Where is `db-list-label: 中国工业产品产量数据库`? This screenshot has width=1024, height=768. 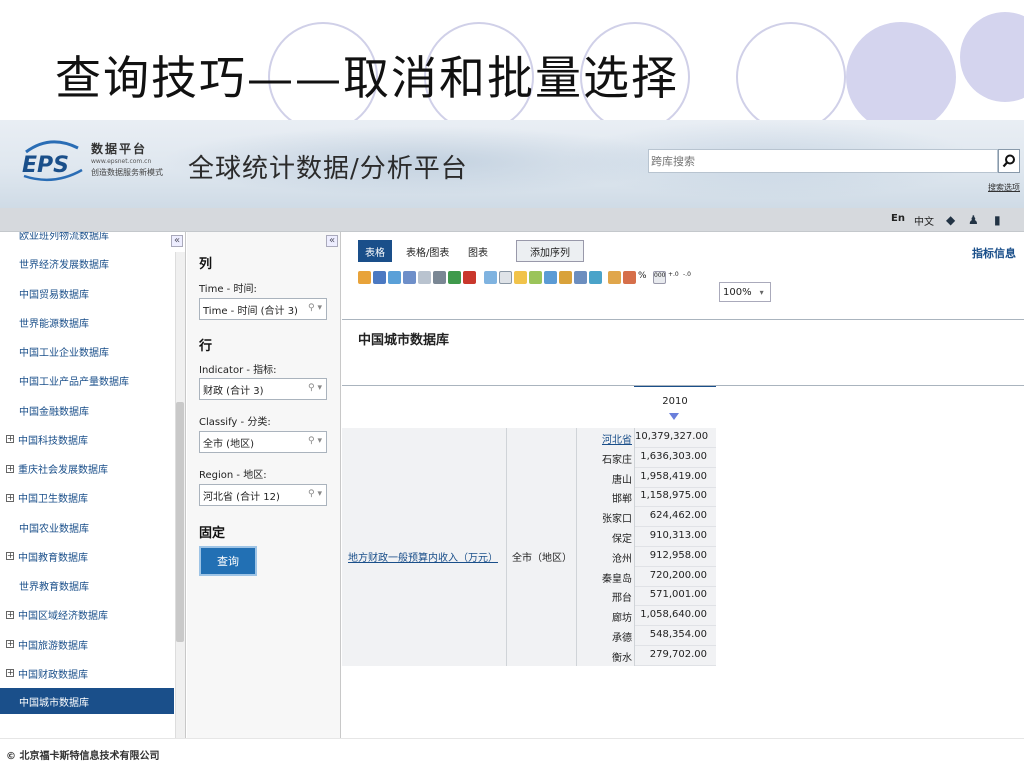
db-list-label: 中国工业产品产量数据库 is located at coordinates (74, 383).